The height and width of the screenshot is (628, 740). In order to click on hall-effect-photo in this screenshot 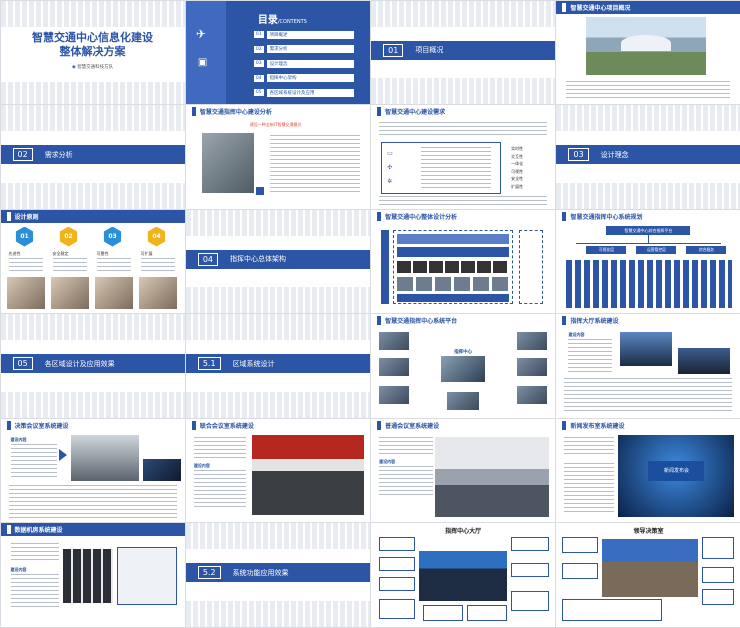, I will do `click(463, 576)`.